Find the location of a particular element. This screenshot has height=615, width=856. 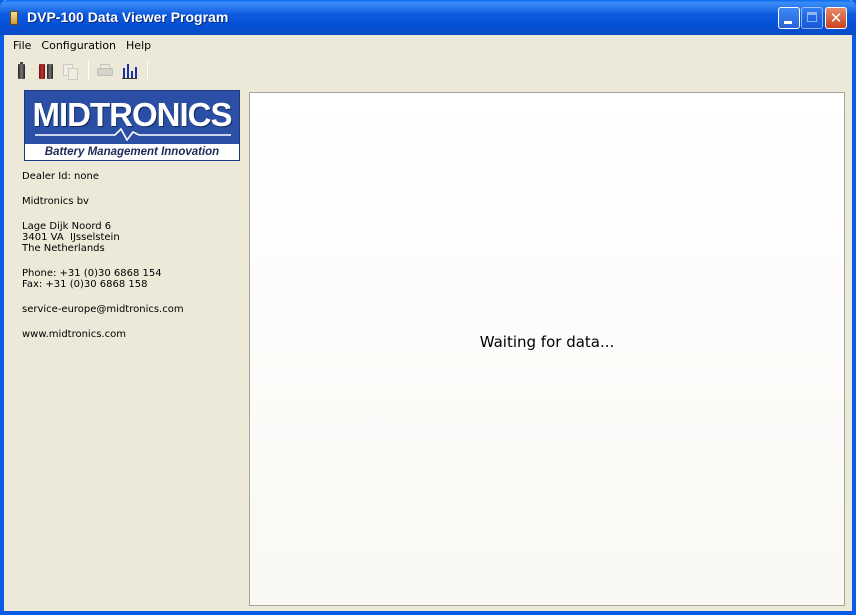

chart-button is located at coordinates (129, 71).